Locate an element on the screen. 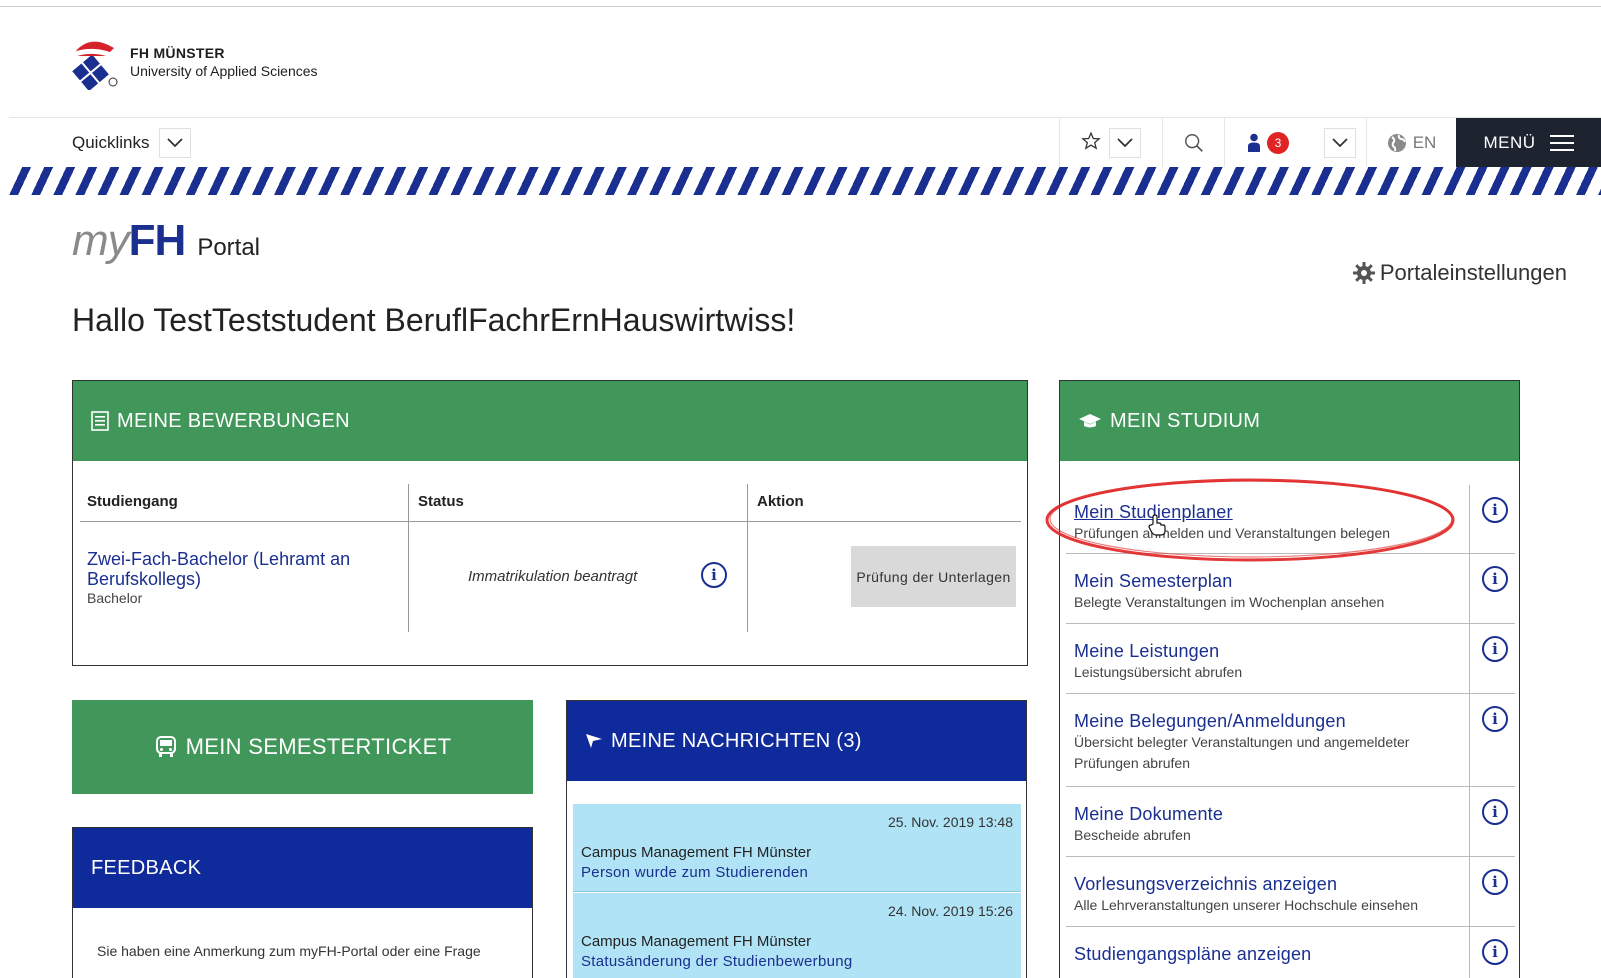 Image resolution: width=1601 pixels, height=978 pixels. notification-badge: 3 is located at coordinates (1278, 143).